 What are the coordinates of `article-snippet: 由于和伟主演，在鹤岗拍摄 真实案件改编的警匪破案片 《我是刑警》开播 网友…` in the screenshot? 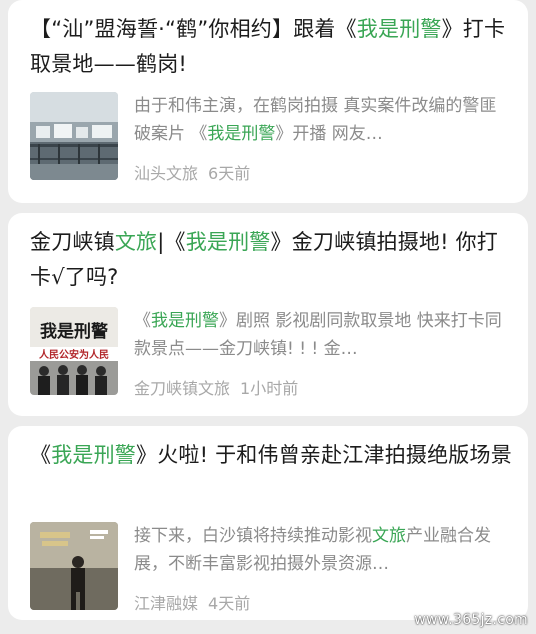 It's located at (323, 120).